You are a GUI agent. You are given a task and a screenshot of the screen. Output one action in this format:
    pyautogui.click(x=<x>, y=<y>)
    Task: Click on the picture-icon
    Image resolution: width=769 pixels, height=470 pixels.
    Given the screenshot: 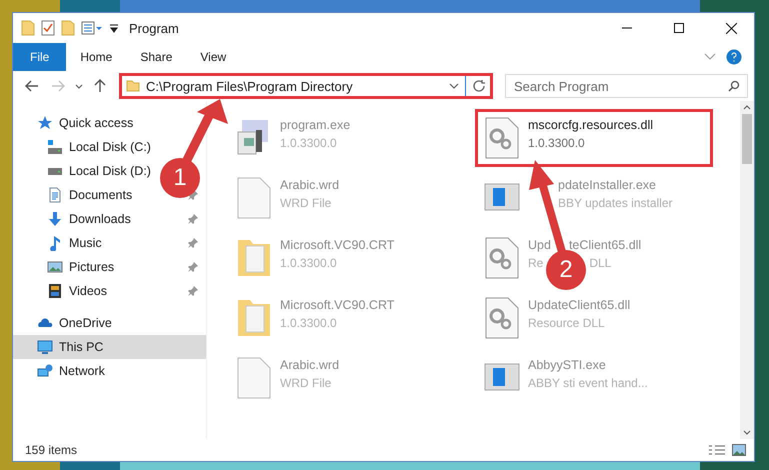 What is the action you would take?
    pyautogui.click(x=55, y=267)
    